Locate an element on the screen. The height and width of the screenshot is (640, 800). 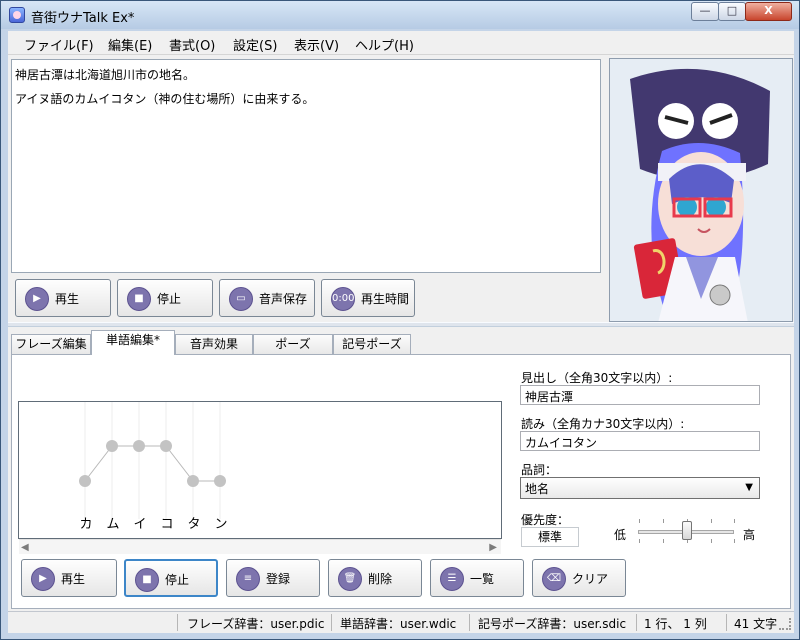
resize-grip-icon is located at coordinates (785, 624).